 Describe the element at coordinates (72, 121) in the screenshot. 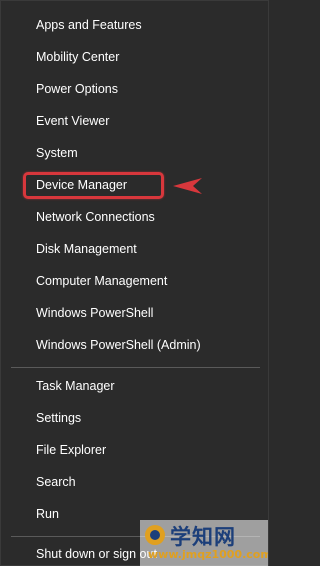

I see `menu-item-event-viewer: Event Viewer` at that location.